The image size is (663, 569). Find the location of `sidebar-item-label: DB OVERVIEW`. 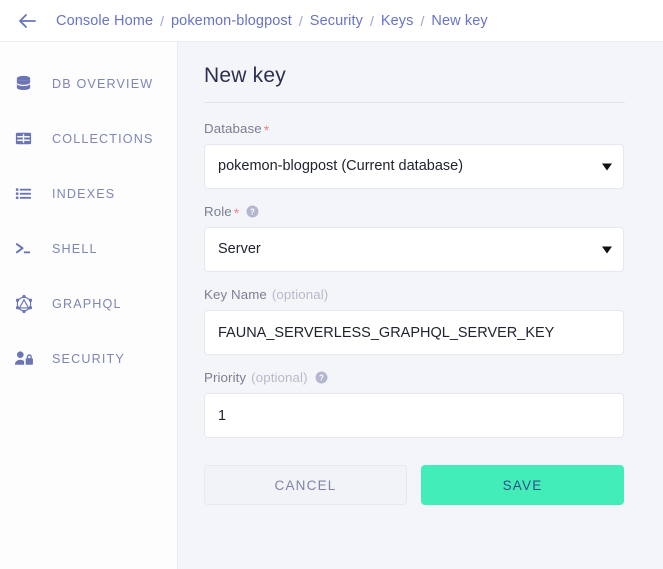

sidebar-item-label: DB OVERVIEW is located at coordinates (103, 83).